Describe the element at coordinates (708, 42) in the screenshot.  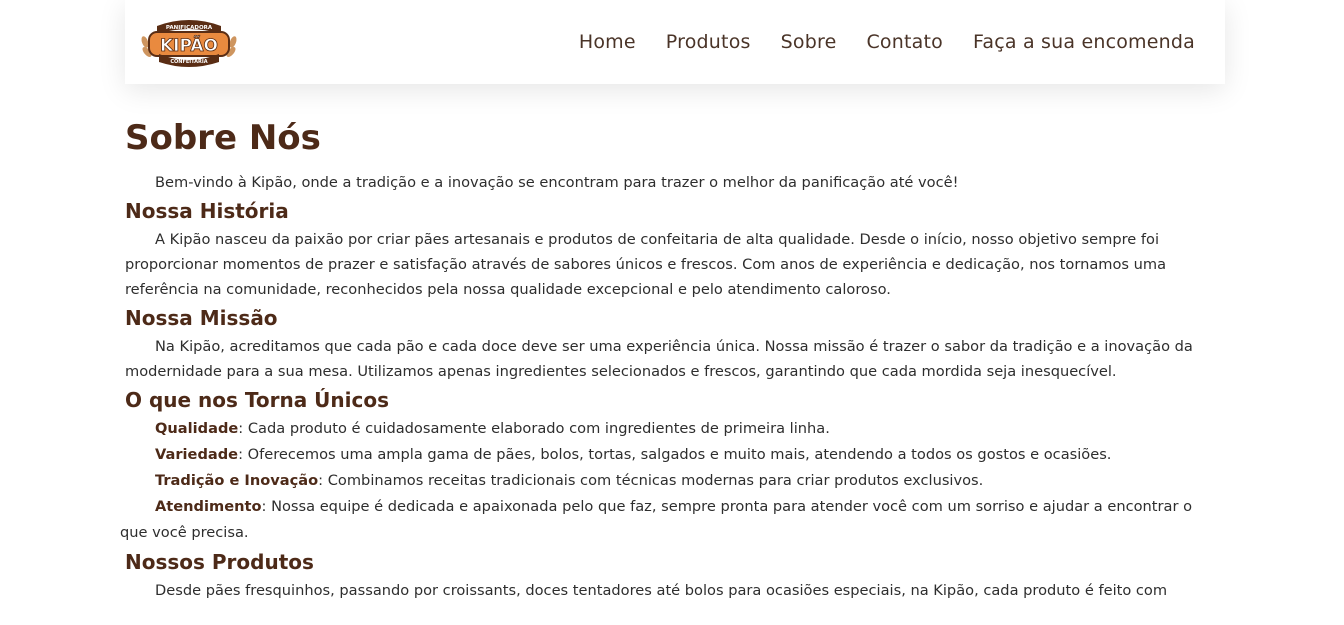
I see `nav-produtos: Produtos` at that location.